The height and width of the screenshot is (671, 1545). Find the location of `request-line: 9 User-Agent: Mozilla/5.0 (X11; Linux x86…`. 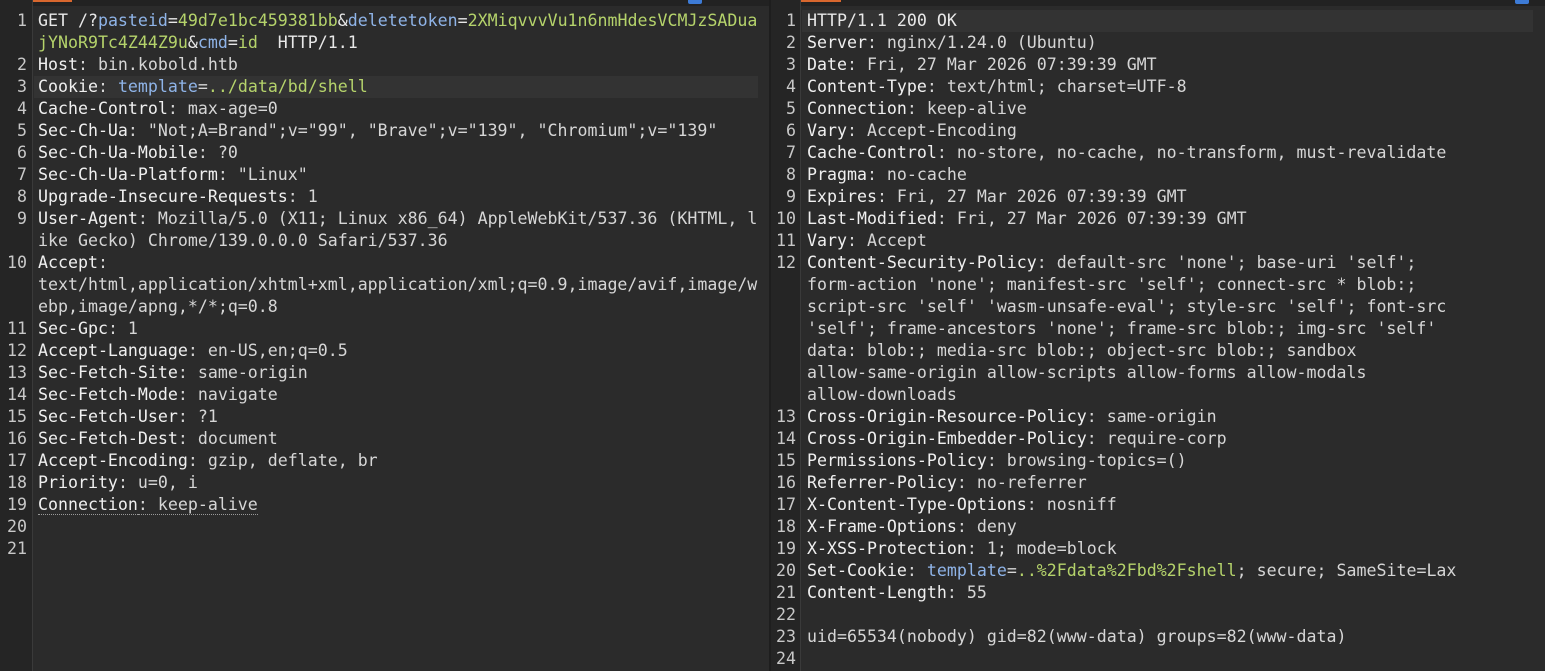

request-line: 9 User-Agent: Mozilla/5.0 (X11; Linux x86… is located at coordinates (385, 230).